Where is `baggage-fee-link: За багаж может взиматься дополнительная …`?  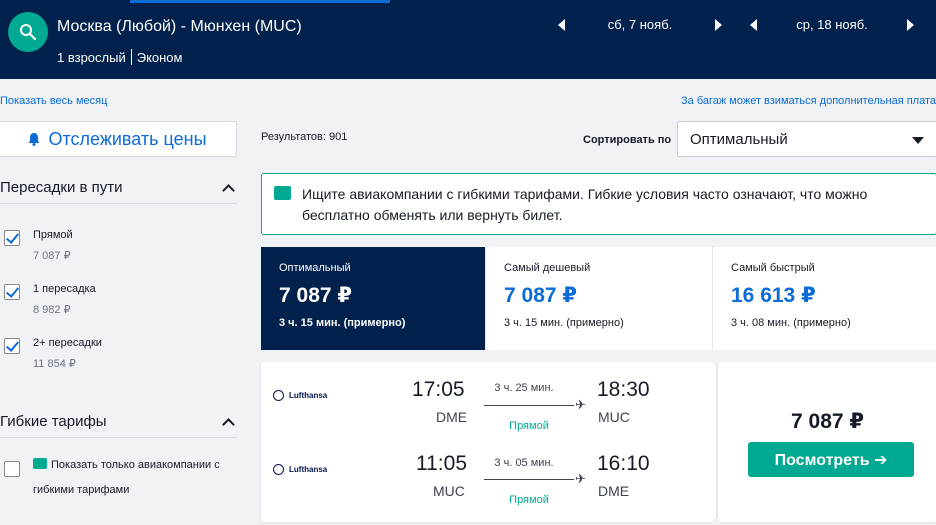 baggage-fee-link: За багаж может взиматься дополнительная … is located at coordinates (808, 101).